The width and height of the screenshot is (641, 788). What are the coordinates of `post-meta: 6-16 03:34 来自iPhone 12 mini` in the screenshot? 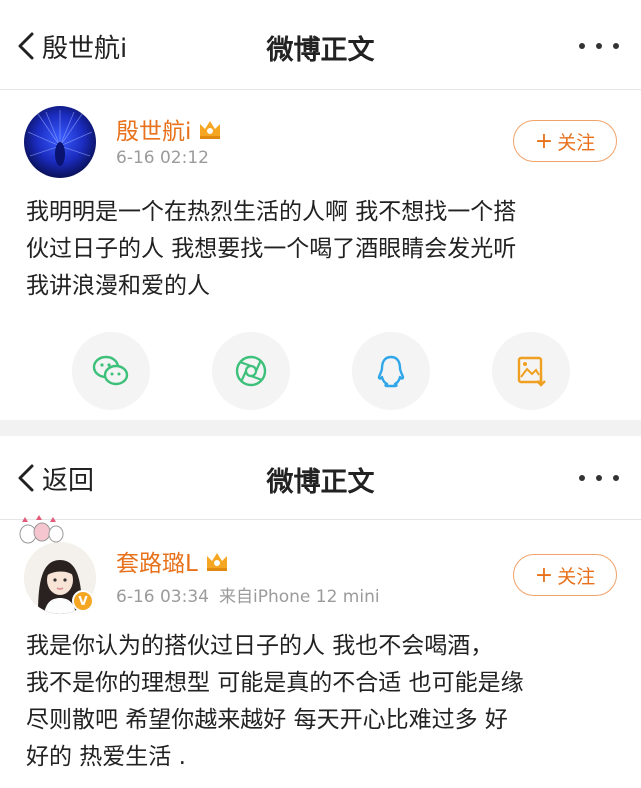 It's located at (248, 594).